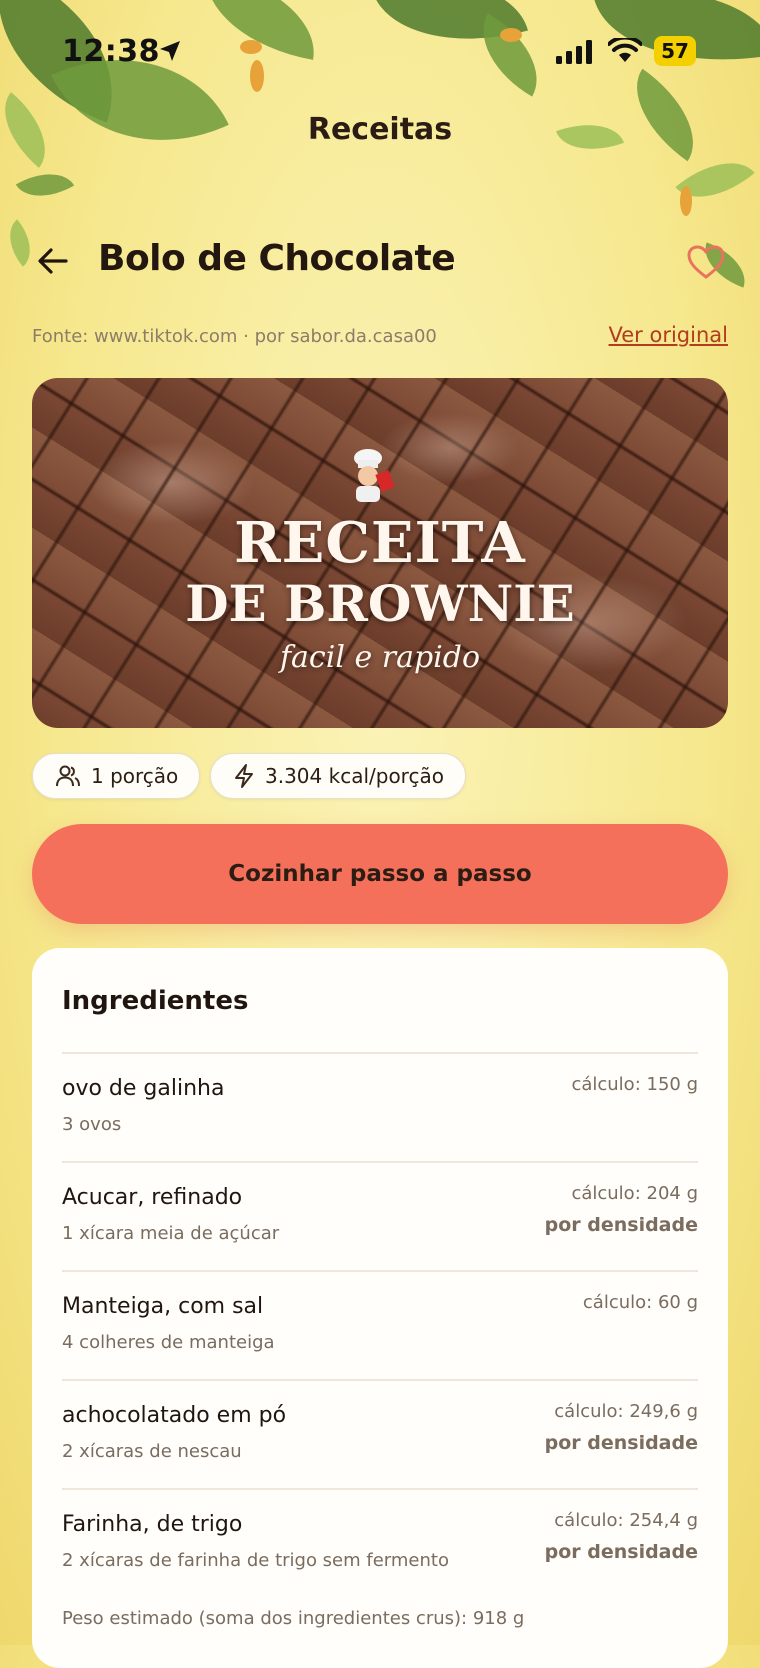 The image size is (760, 1668). Describe the element at coordinates (380, 52) in the screenshot. I see `status-bar: 12:38 57` at that location.